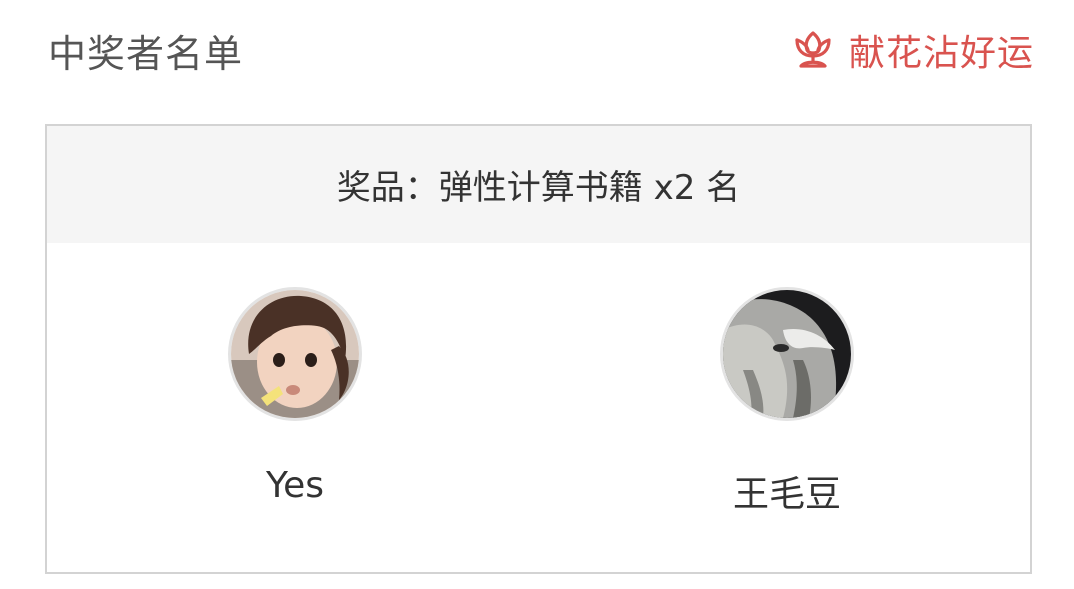  Describe the element at coordinates (786, 494) in the screenshot. I see `winner-name: 王毛豆` at that location.